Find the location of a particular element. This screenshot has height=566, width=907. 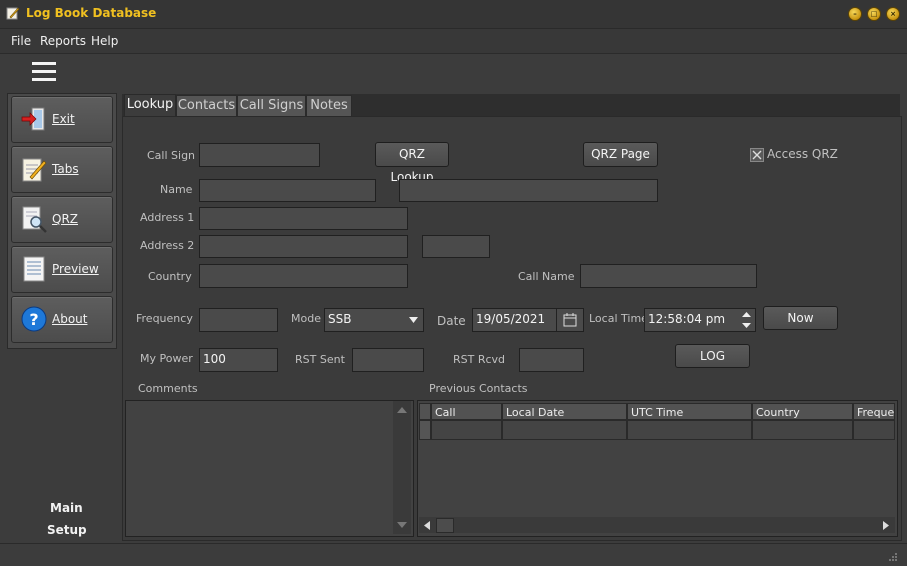

country-label: Country is located at coordinates (170, 276).